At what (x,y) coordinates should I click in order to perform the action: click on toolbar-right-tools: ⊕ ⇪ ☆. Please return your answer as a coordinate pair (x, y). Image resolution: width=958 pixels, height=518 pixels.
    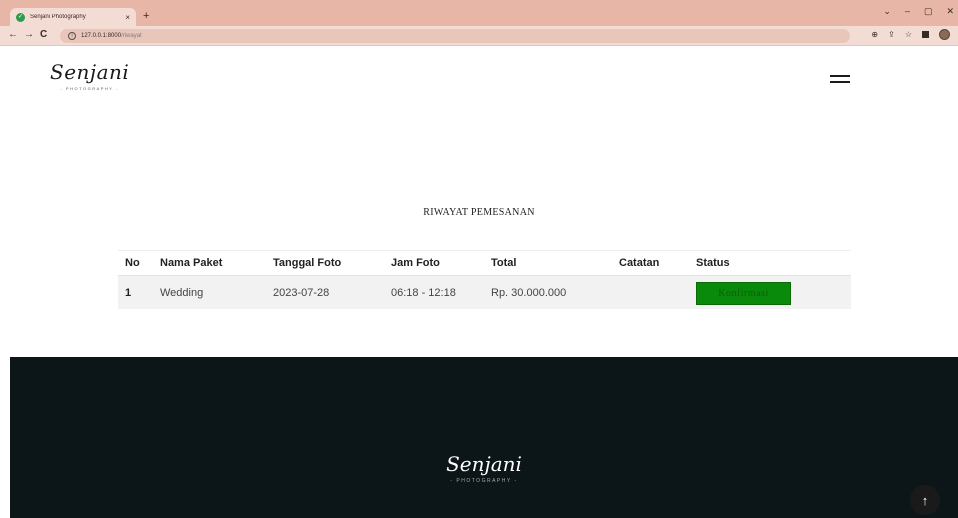
    Looking at the image, I should click on (910, 34).